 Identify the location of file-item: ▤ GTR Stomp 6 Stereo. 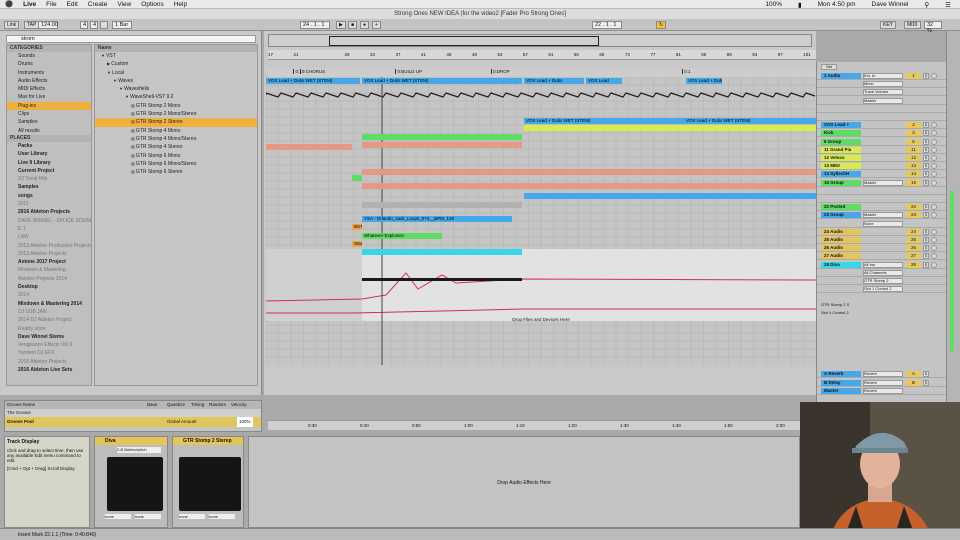
(176, 172).